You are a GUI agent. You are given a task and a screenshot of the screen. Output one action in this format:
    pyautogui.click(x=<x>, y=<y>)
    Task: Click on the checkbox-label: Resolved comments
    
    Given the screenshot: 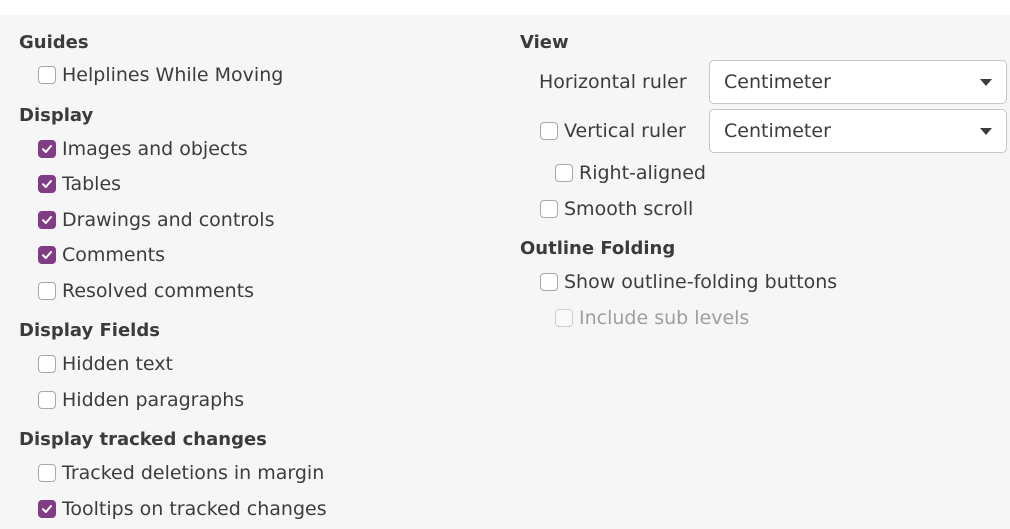 What is the action you would take?
    pyautogui.click(x=158, y=291)
    